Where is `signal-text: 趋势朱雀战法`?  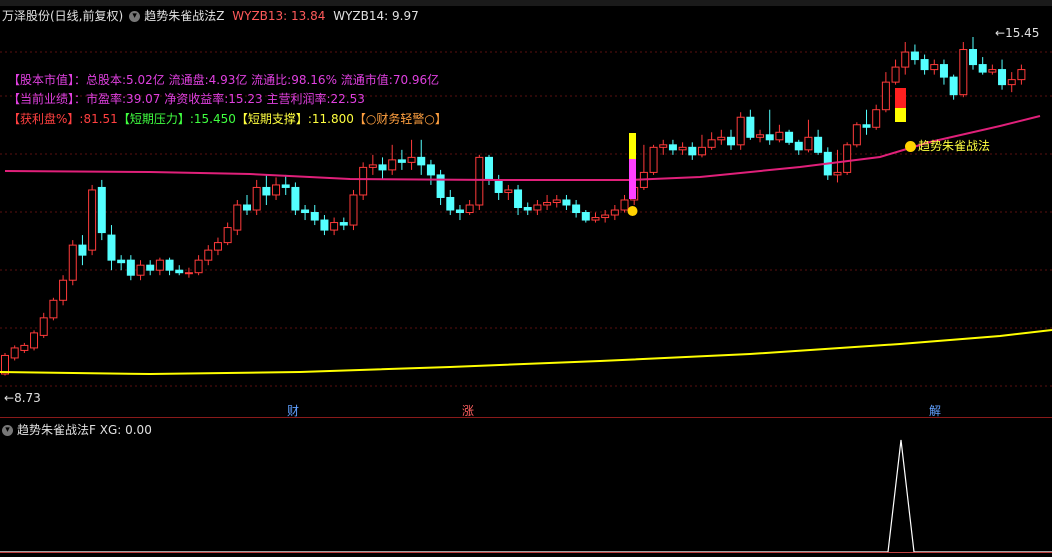
signal-text: 趋势朱雀战法 is located at coordinates (954, 146).